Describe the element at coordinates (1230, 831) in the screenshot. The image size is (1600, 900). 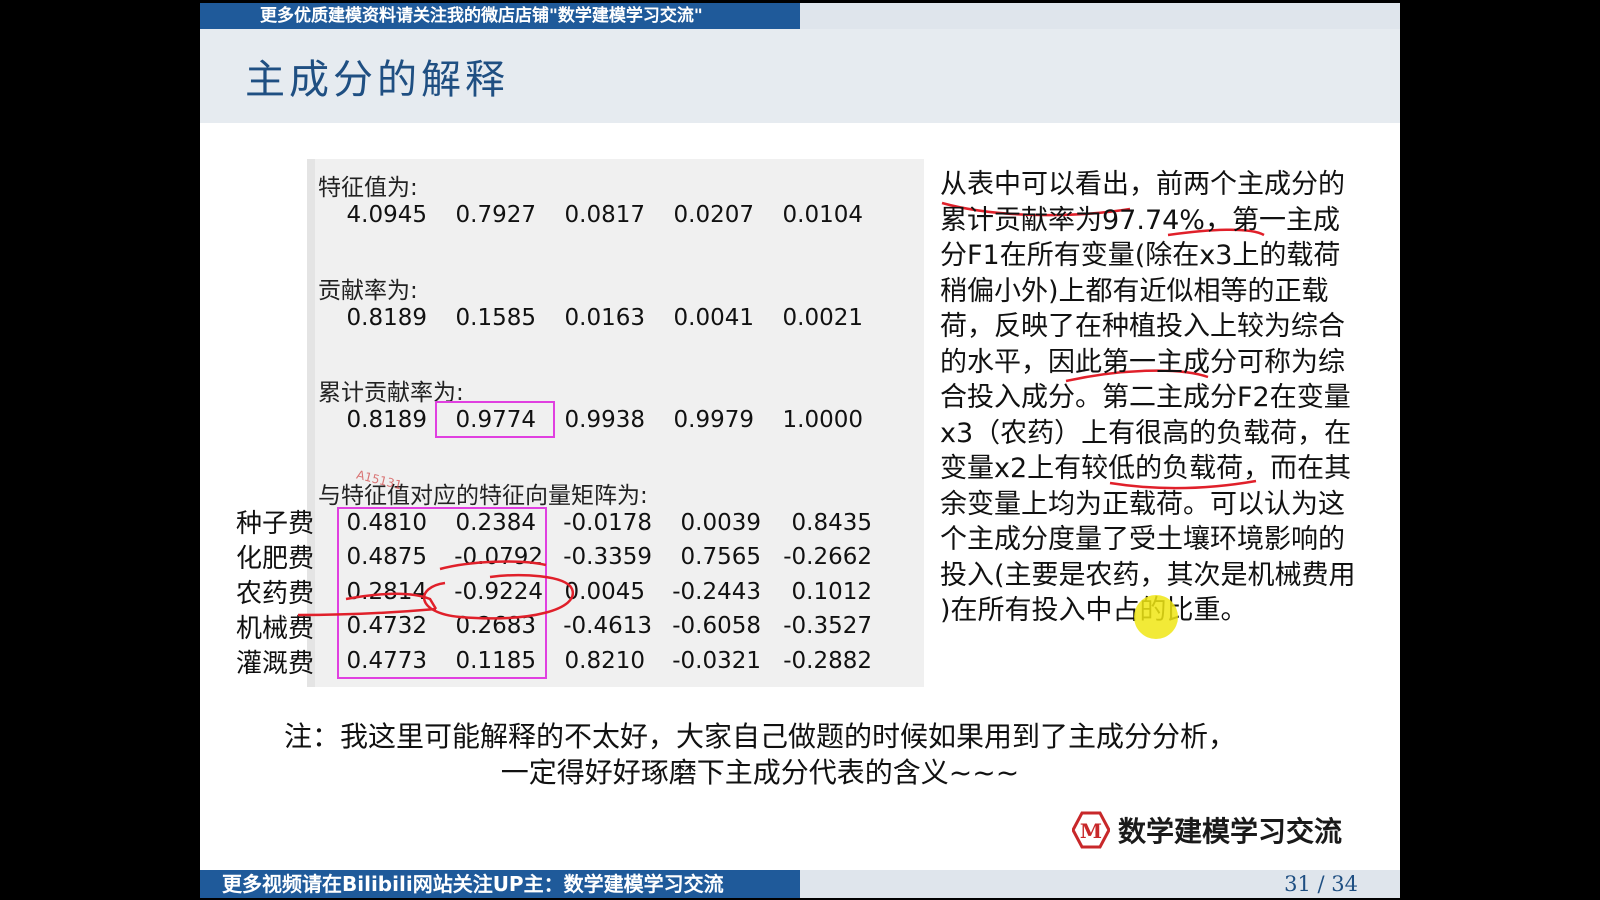
I see `logo-text: 数学建模学习交流` at that location.